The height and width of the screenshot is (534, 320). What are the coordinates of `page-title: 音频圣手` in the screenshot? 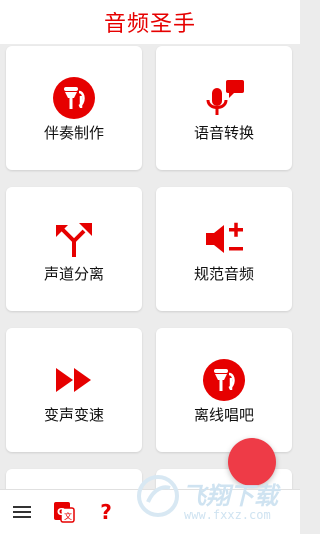 It's located at (149, 24).